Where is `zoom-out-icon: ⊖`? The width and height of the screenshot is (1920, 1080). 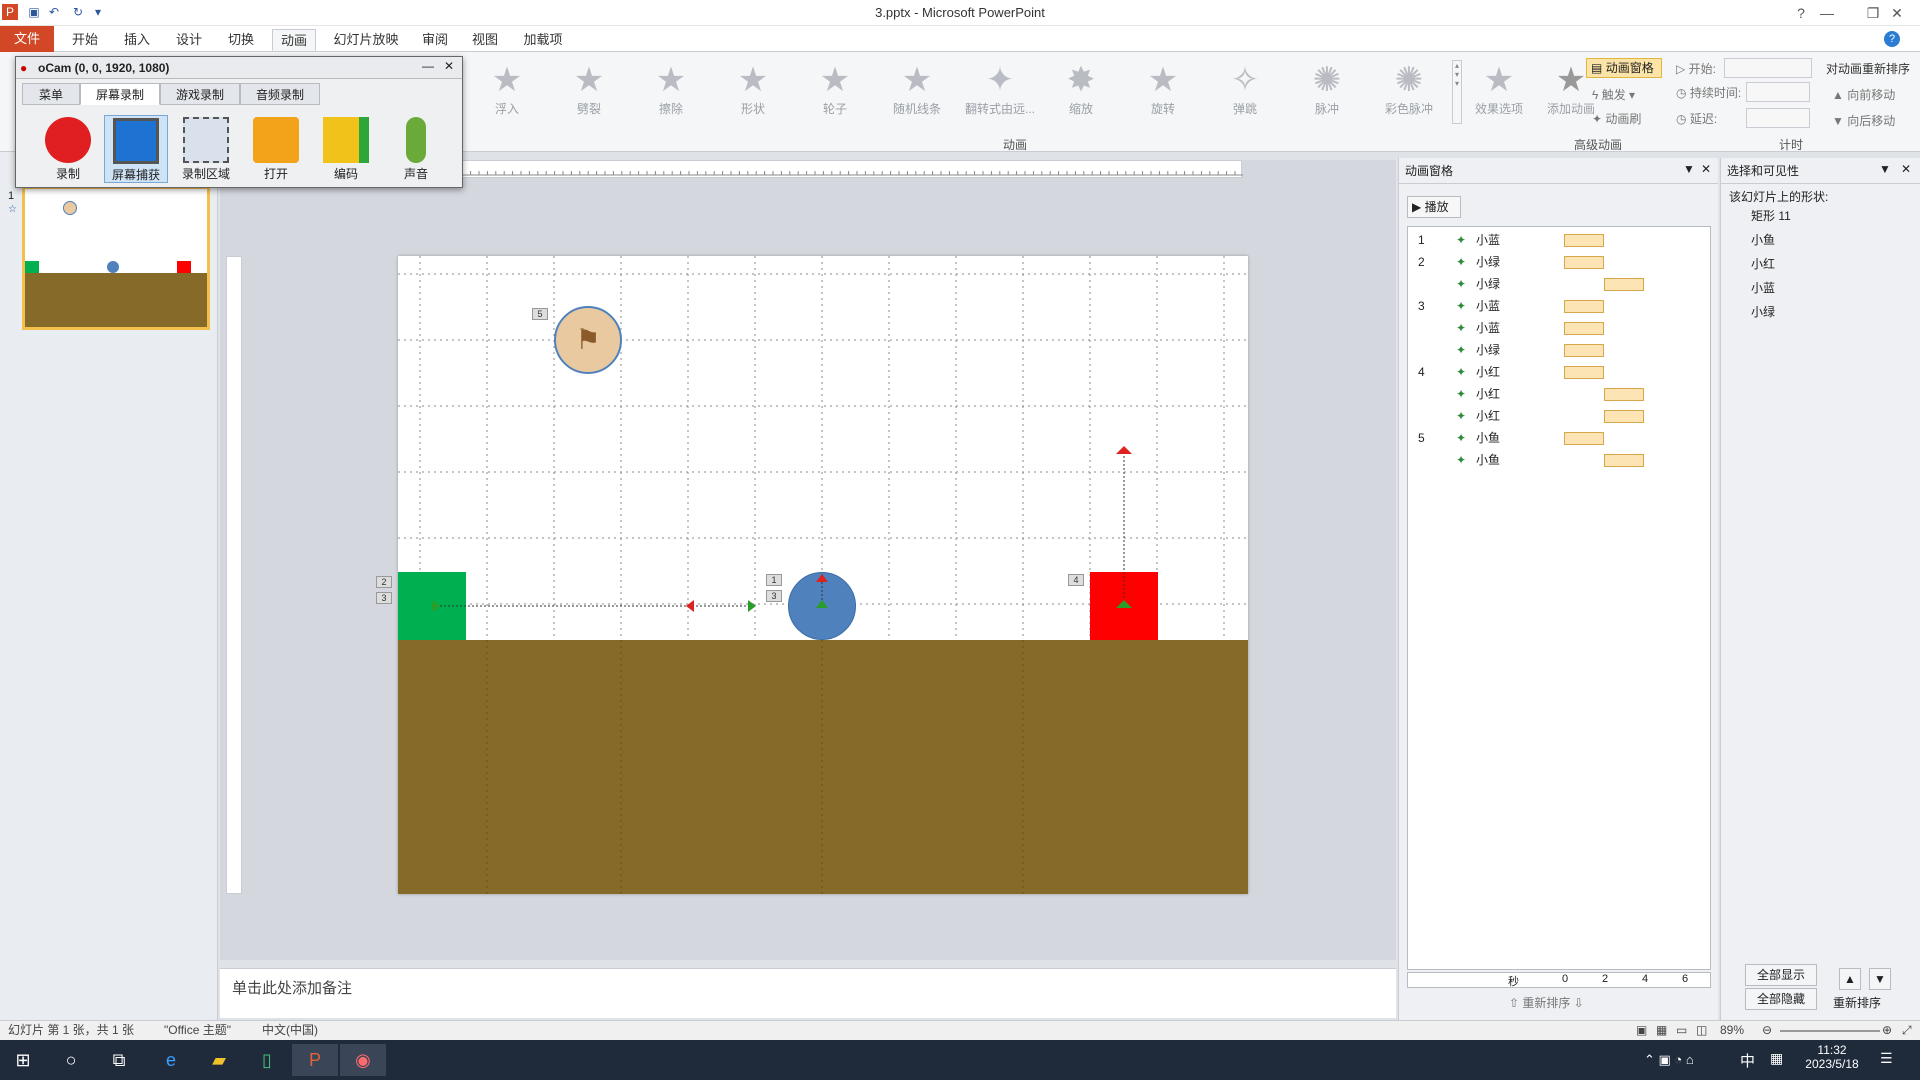 zoom-out-icon: ⊖ is located at coordinates (1767, 1030).